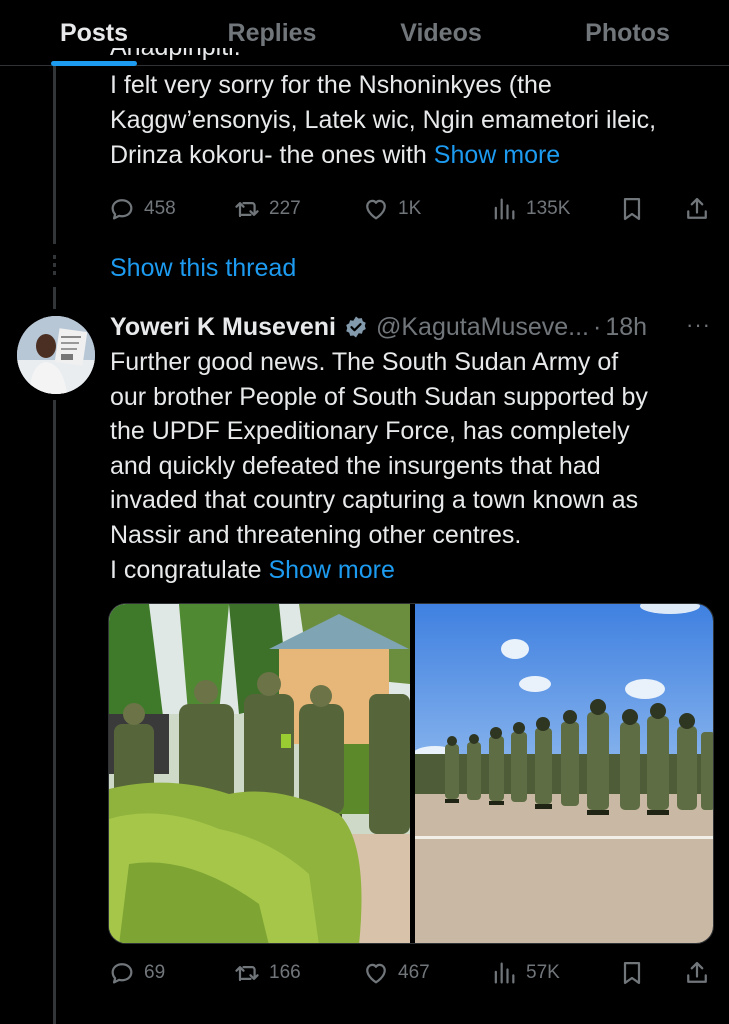  I want to click on views-button: 57K, so click(525, 973).